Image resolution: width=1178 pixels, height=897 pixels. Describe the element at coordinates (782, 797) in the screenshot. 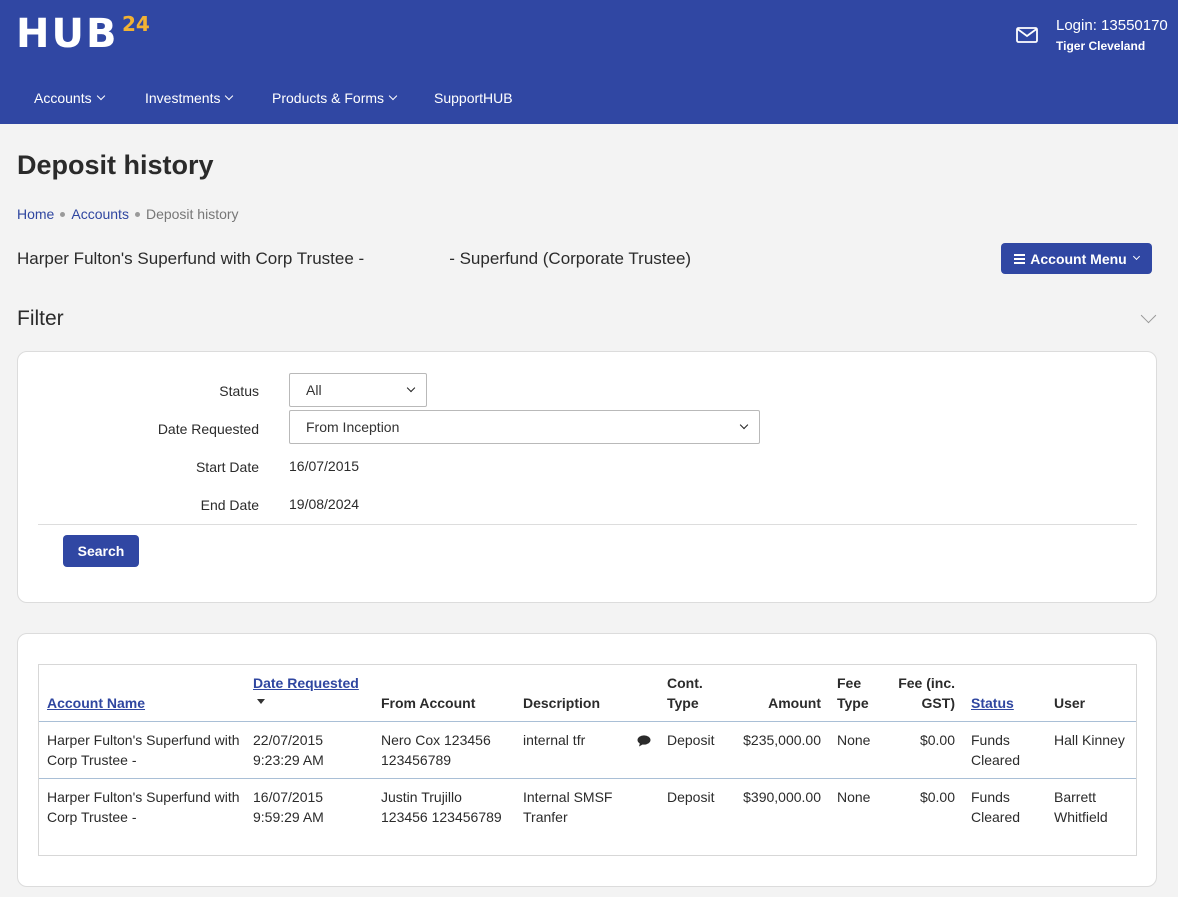

I see `cell-amount: $390,000.00` at that location.